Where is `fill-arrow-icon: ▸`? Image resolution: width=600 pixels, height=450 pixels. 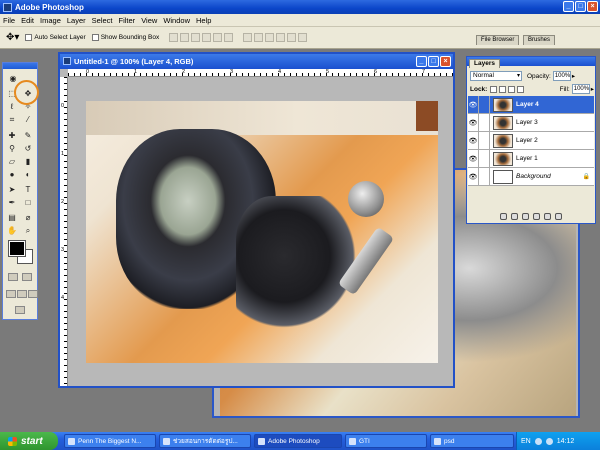 fill-arrow-icon: ▸ is located at coordinates (592, 89).